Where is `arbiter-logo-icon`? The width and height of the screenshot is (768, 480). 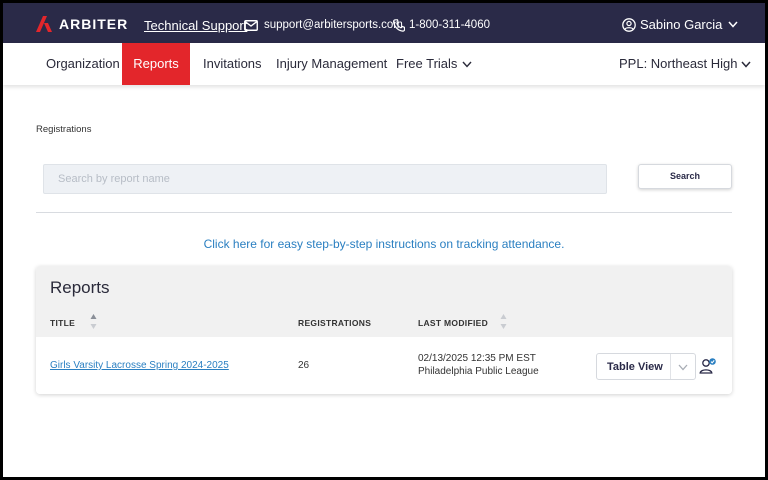
arbiter-logo-icon is located at coordinates (44, 24).